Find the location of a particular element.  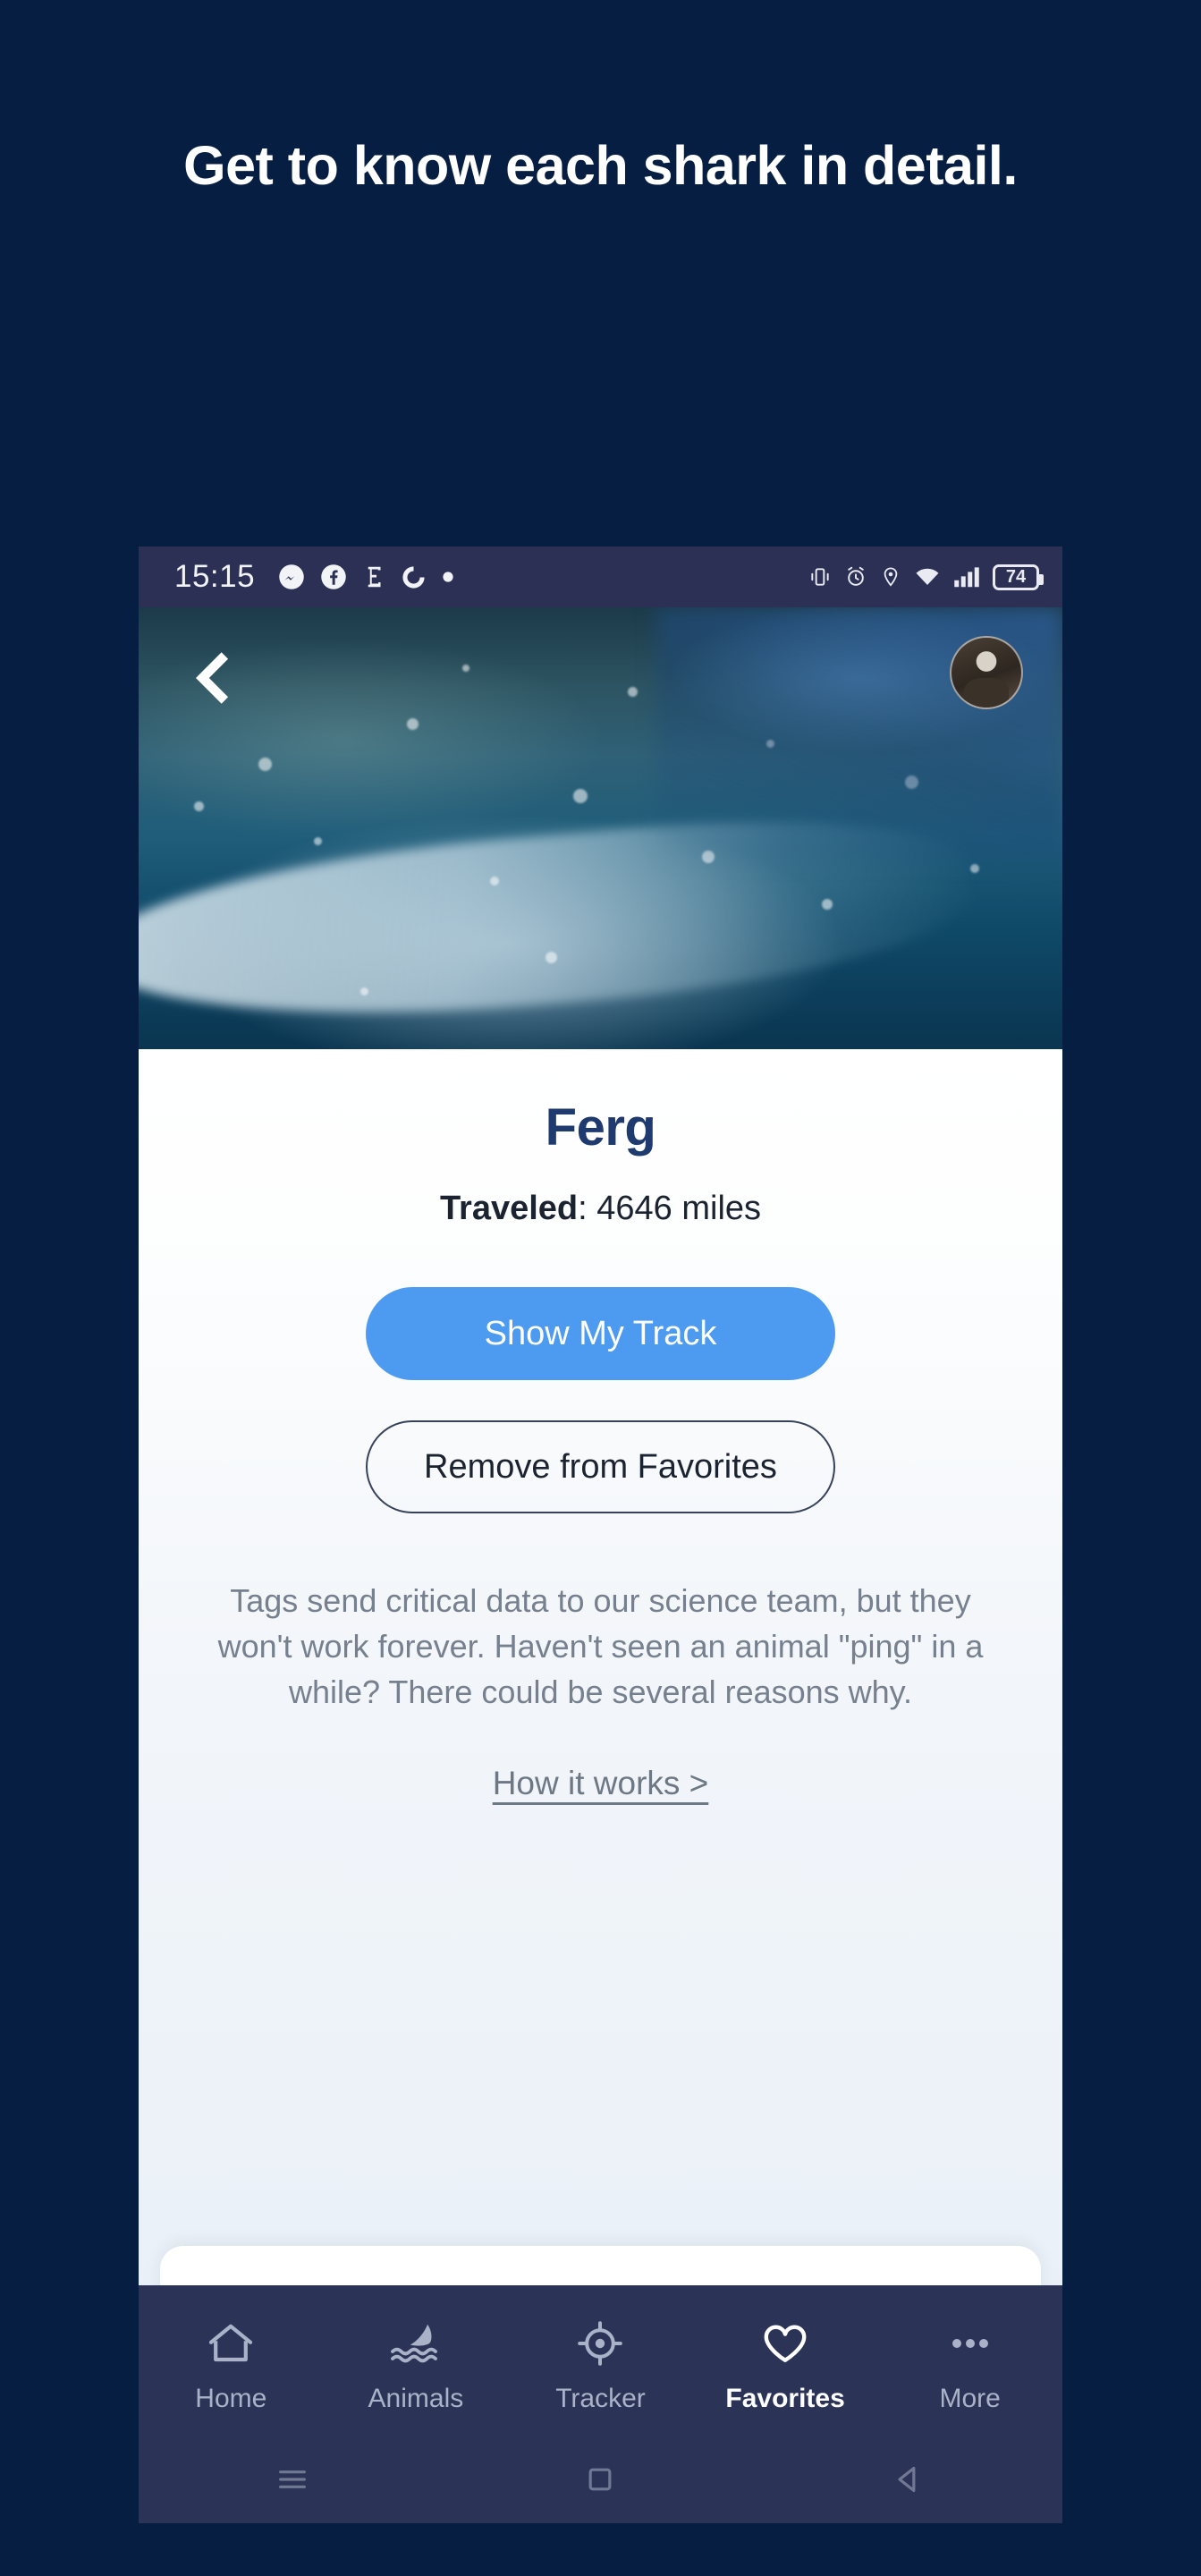

alarm-icon is located at coordinates (855, 577).